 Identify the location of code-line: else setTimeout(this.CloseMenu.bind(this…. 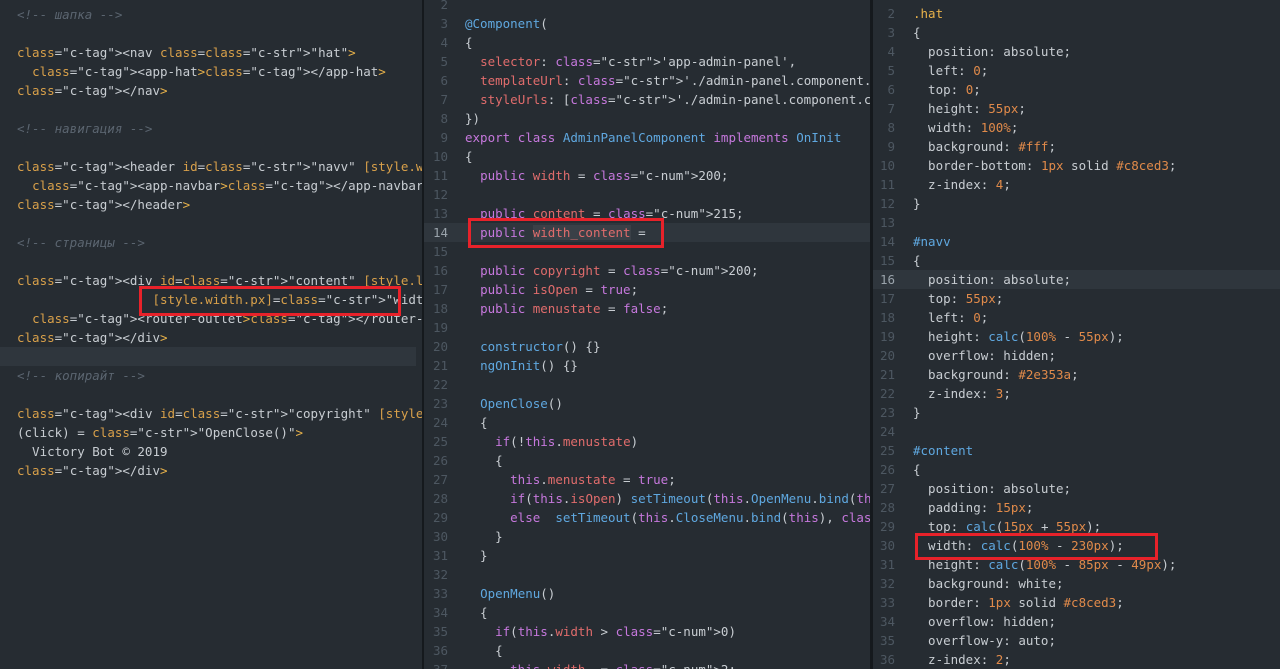
(667, 517).